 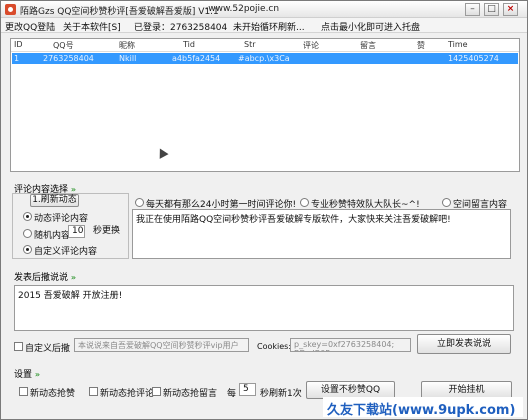 I want to click on interval-every-label: 每, so click(x=232, y=394).